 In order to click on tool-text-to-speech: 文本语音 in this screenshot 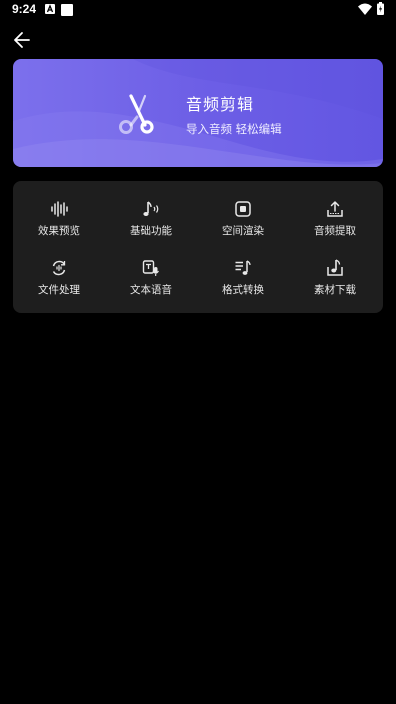, I will do `click(151, 274)`.